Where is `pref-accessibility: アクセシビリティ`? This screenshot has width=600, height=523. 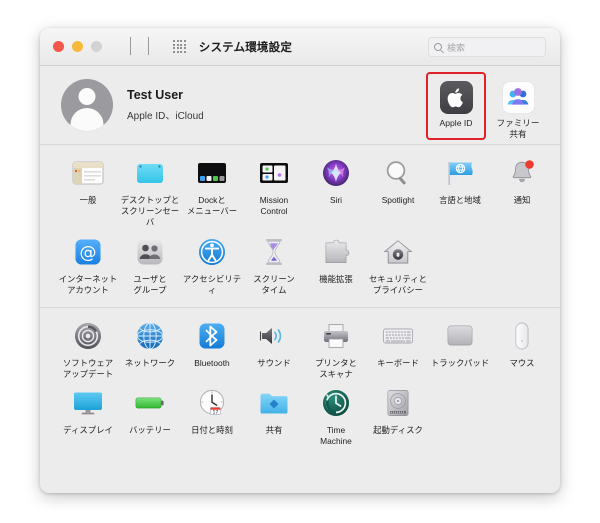 pref-accessibility: アクセシビリティ is located at coordinates (212, 265).